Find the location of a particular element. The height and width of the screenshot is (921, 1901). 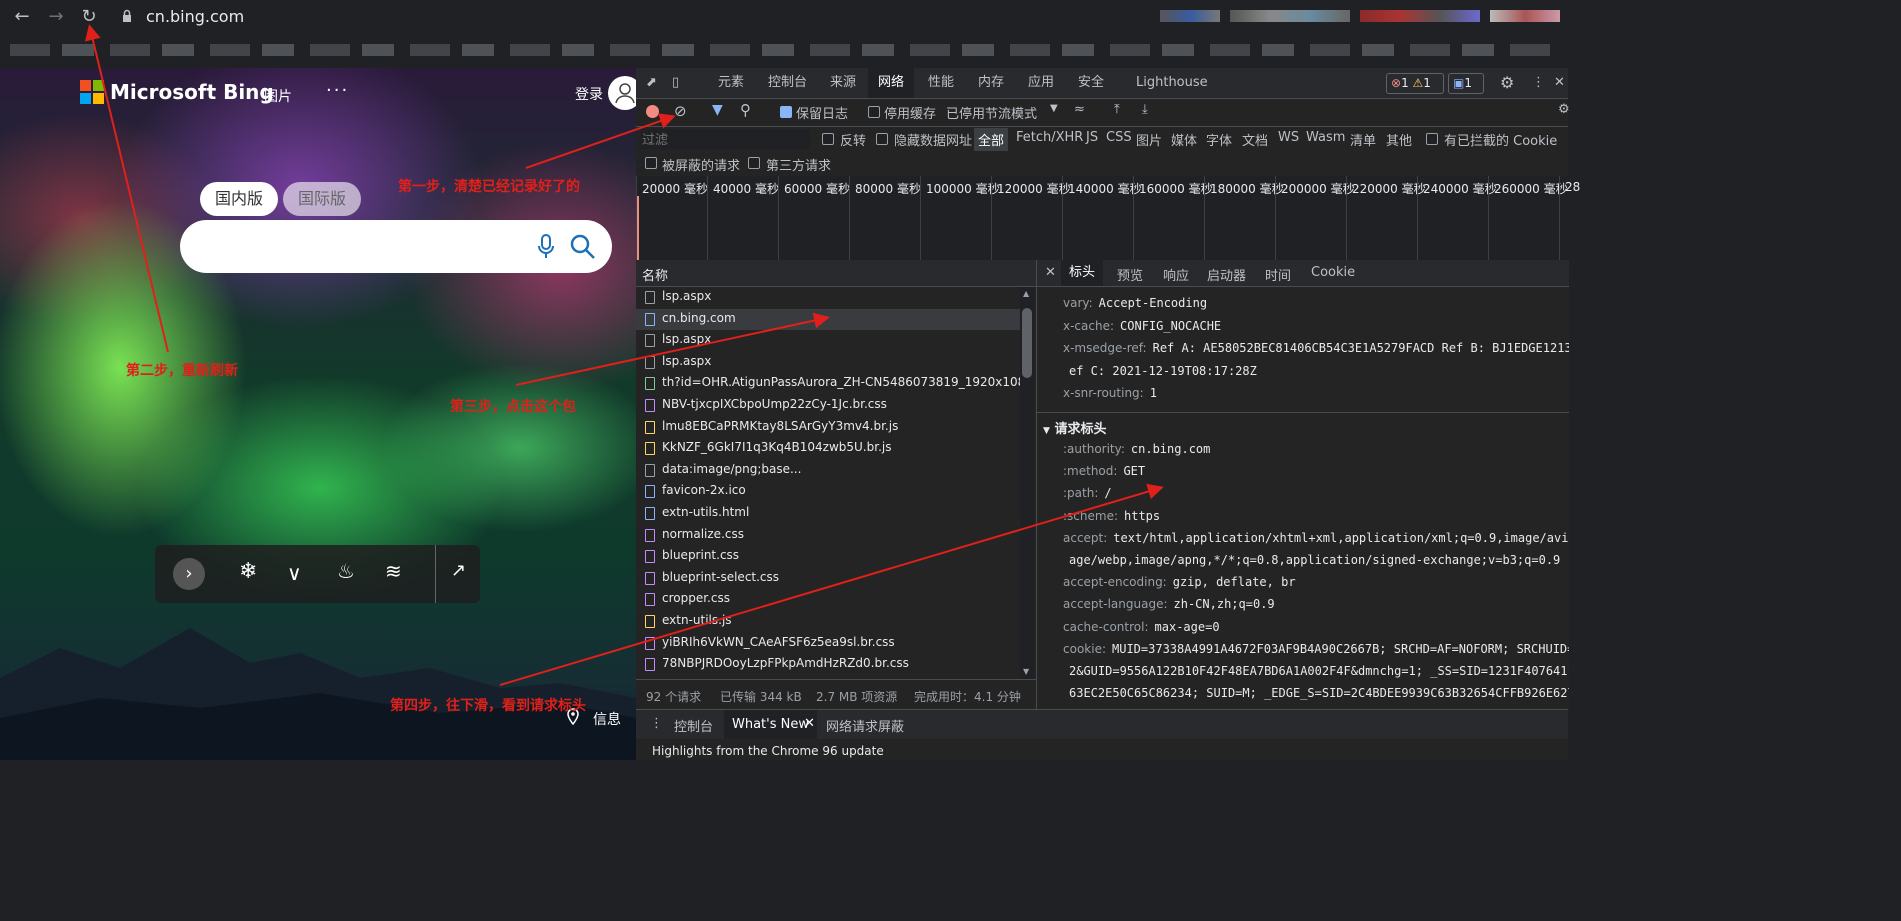

clear-icon: ⊘ is located at coordinates (680, 111).